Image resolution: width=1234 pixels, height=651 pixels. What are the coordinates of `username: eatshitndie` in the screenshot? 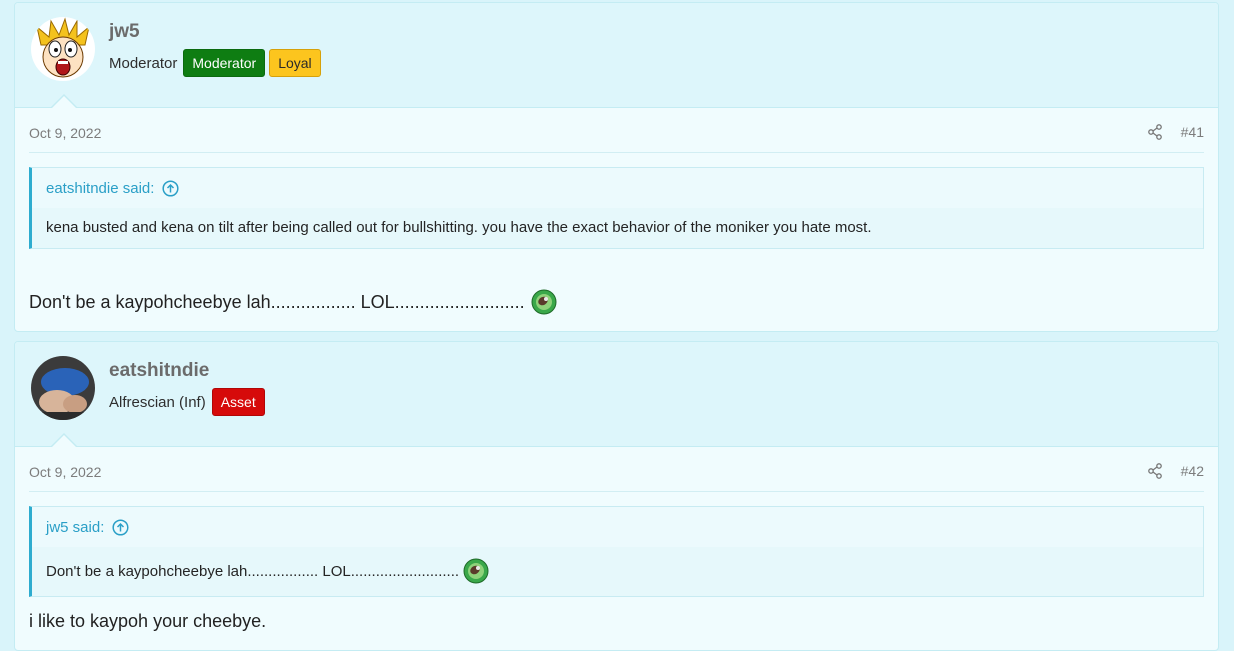 It's located at (159, 371).